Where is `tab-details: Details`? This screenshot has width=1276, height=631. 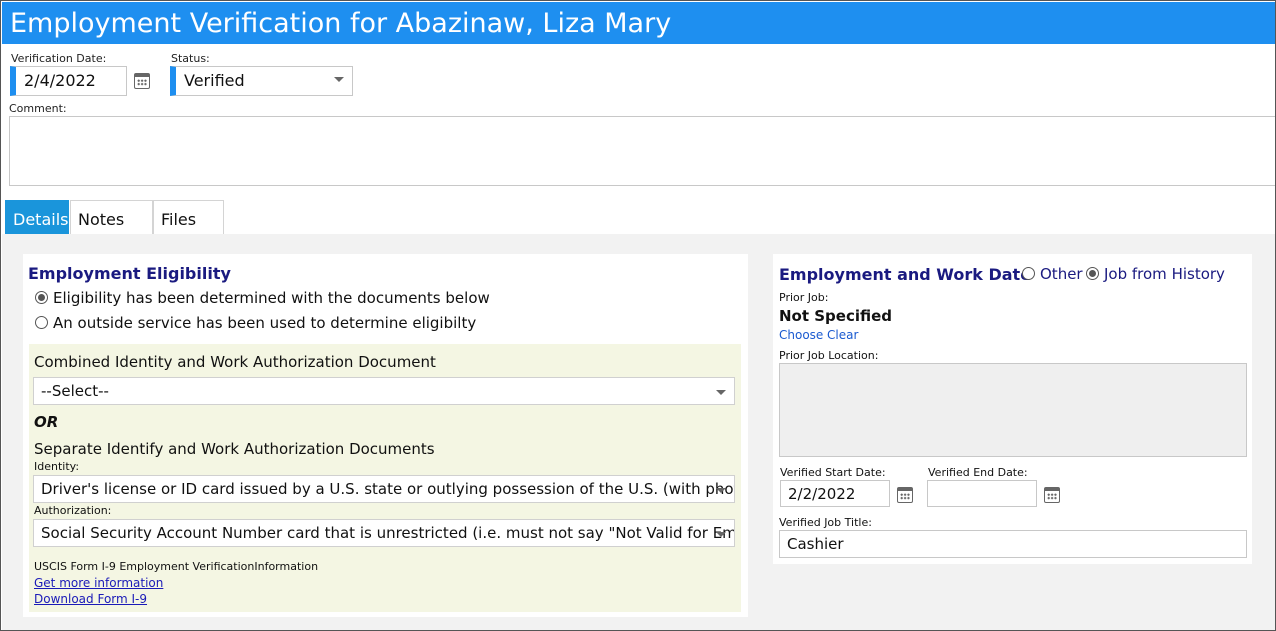
tab-details: Details is located at coordinates (37, 217).